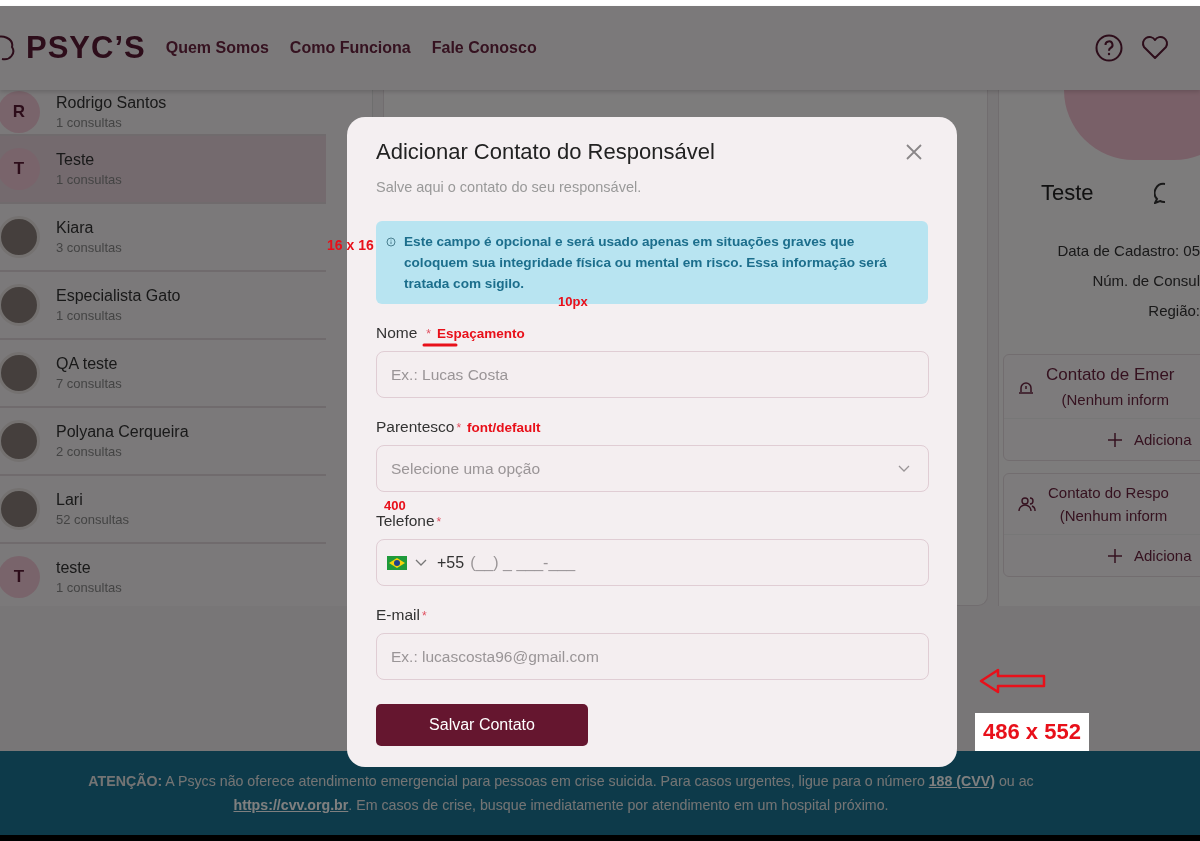  What do you see at coordinates (397, 333) in the screenshot?
I see `field-label: Nome` at bounding box center [397, 333].